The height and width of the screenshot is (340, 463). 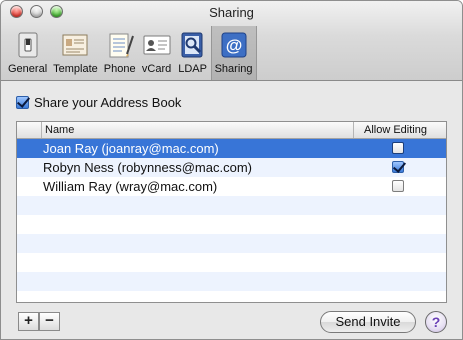 I want to click on tab-template: Template, so click(x=75, y=53).